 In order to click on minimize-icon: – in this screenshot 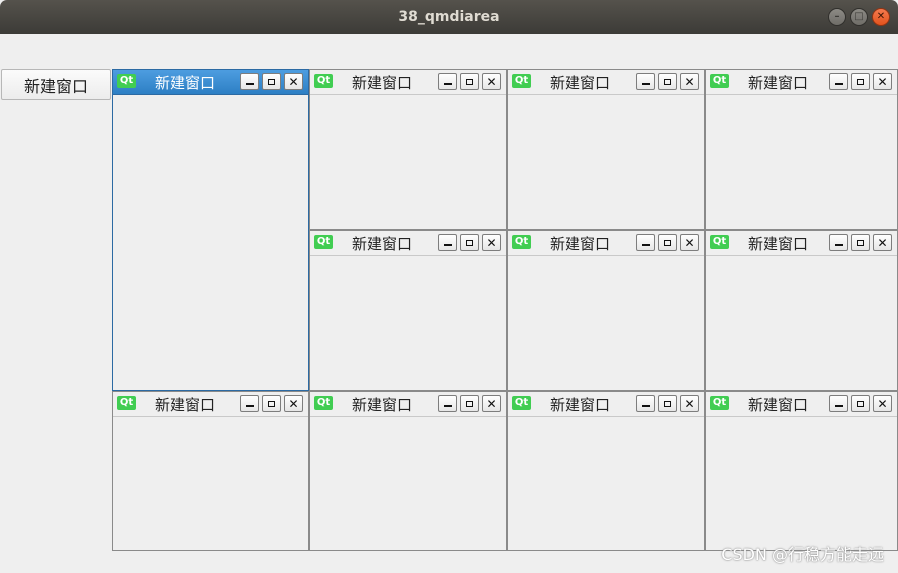, I will do `click(837, 16)`.